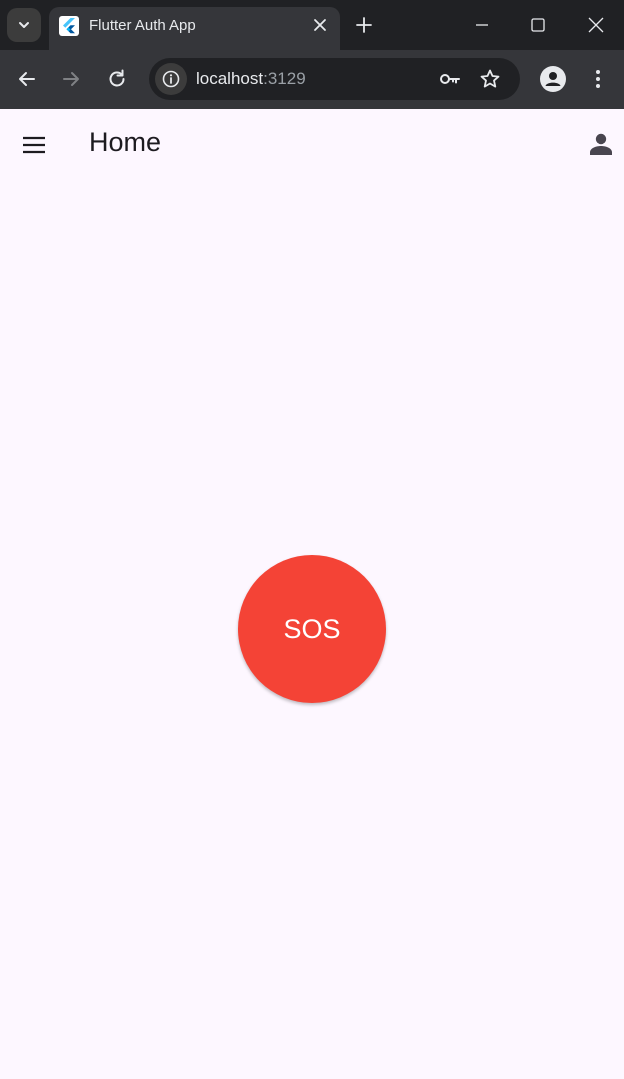  I want to click on chevron-down-icon, so click(24, 25).